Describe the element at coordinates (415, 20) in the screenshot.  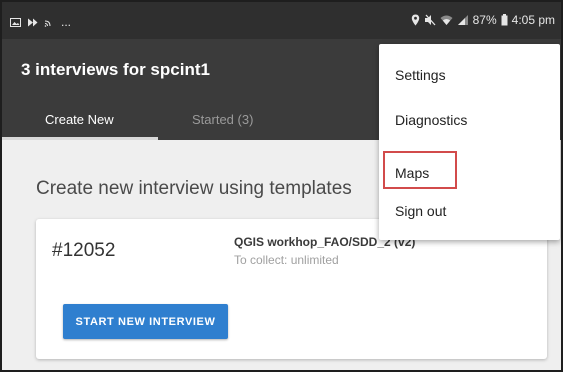
I see `location-icon` at that location.